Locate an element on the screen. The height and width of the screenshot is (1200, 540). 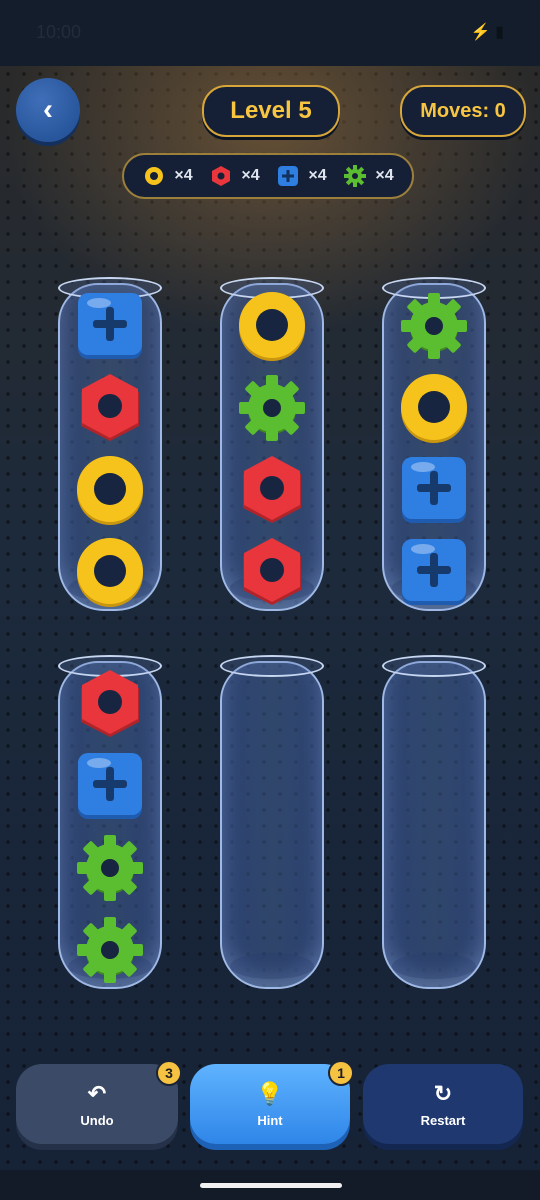
gear-icon is located at coordinates (355, 176).